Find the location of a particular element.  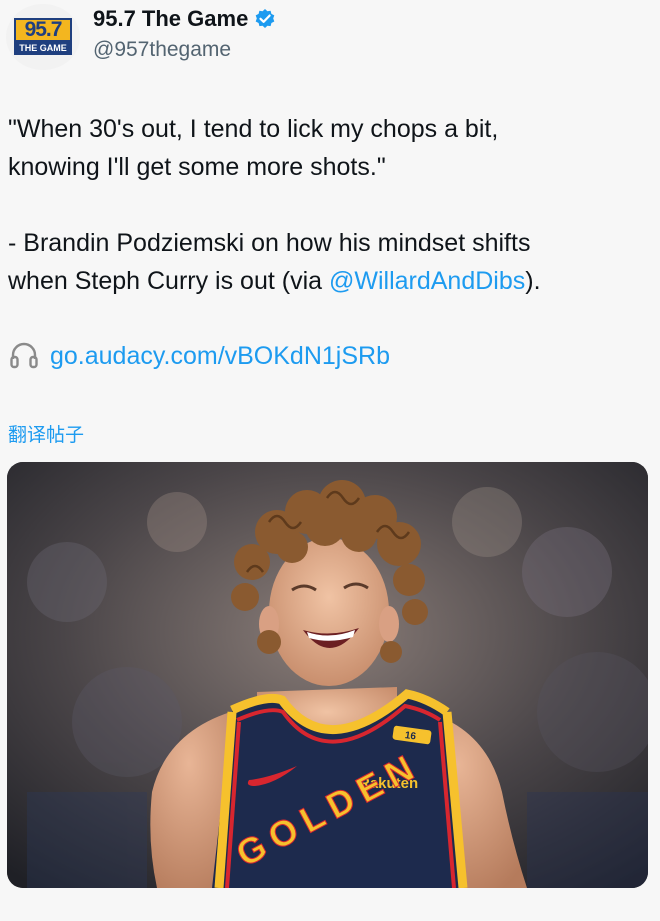

tweet-header: 95.7 THE GAME 95.7 The Game @957thegame is located at coordinates (330, 40).